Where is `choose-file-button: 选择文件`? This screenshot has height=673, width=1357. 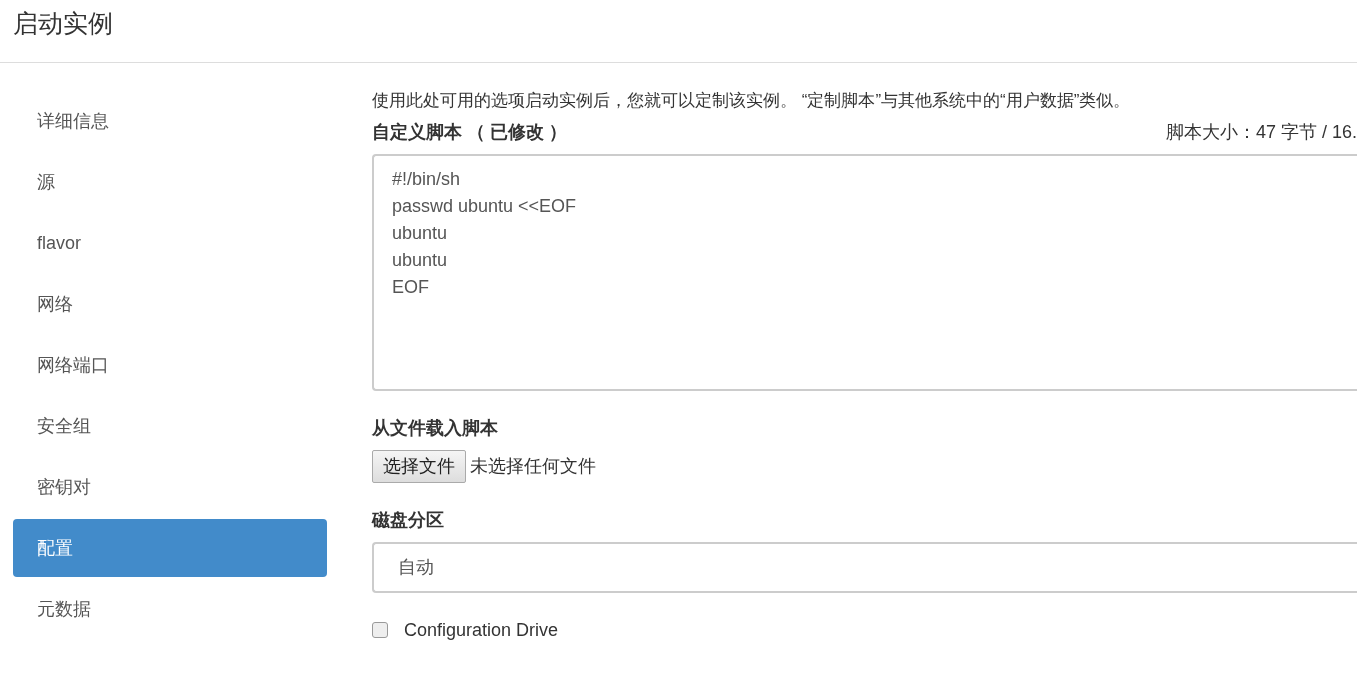
choose-file-button: 选择文件 is located at coordinates (419, 466).